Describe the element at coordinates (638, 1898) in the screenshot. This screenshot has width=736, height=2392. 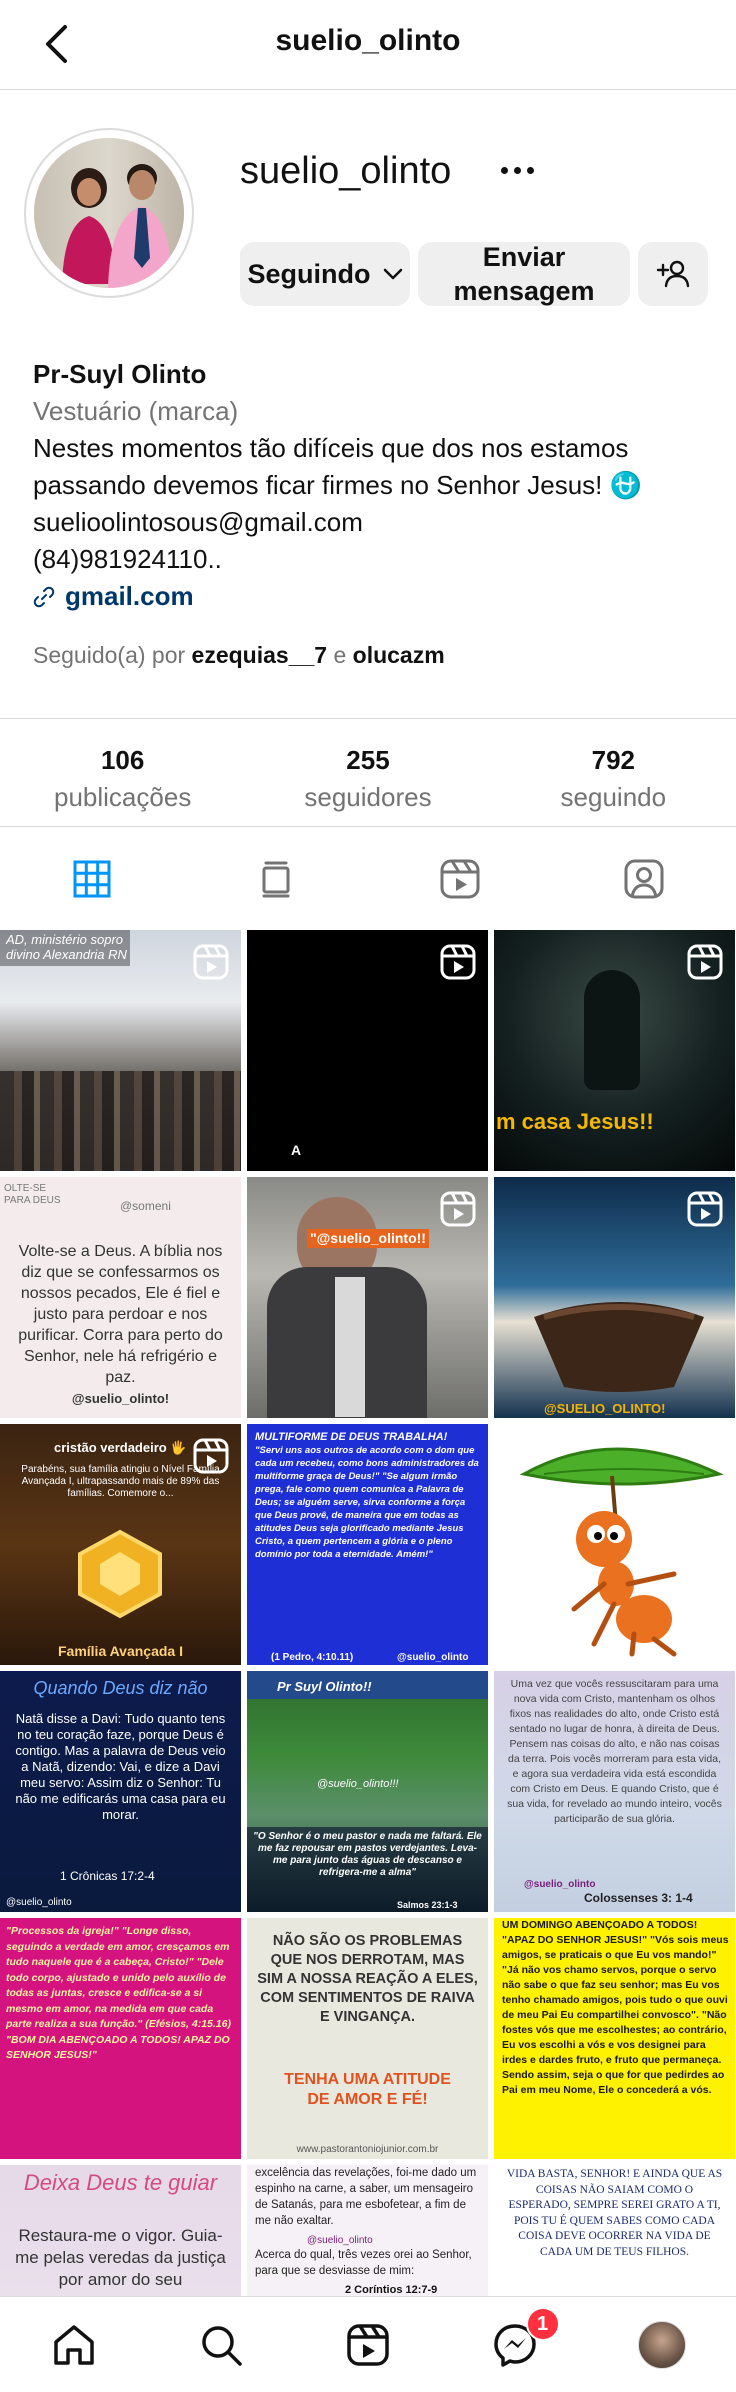
I see `post-reference: Colossenses 3: 1-4` at that location.